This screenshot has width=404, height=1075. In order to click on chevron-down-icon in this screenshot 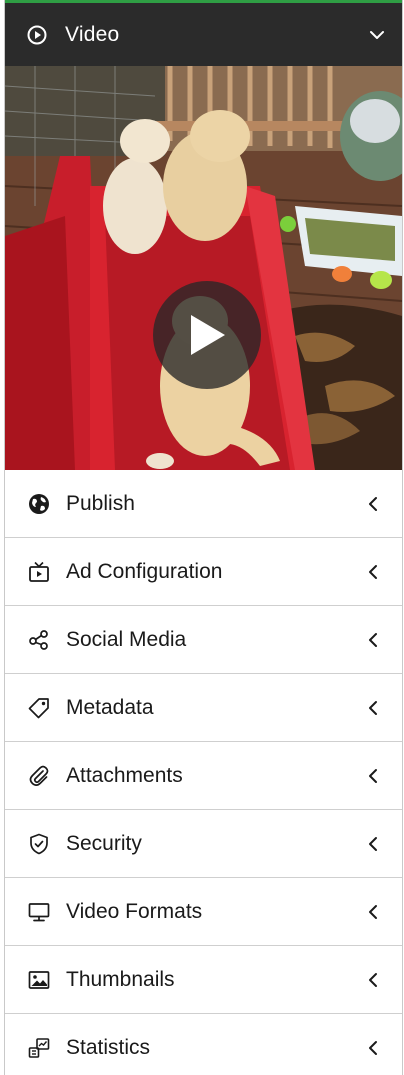, I will do `click(377, 35)`.